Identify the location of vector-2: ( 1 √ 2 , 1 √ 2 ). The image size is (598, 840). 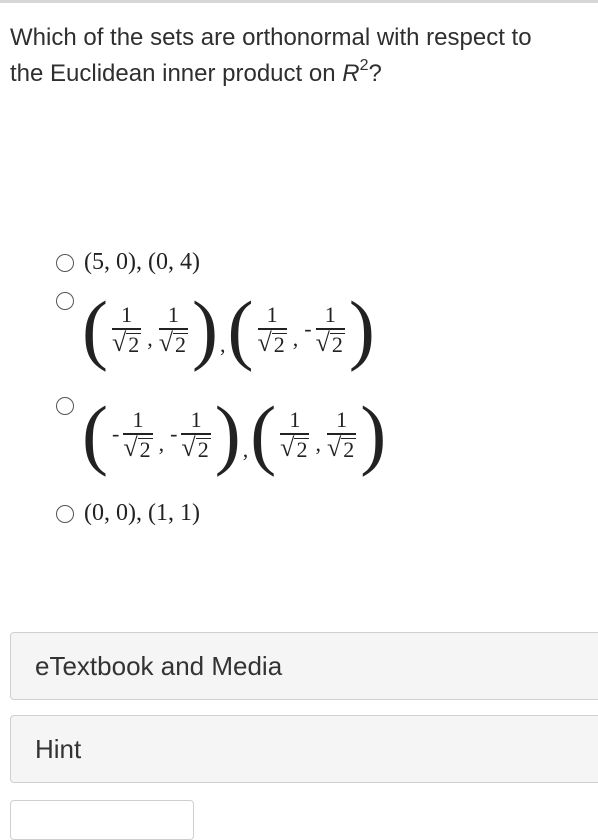
(318, 434).